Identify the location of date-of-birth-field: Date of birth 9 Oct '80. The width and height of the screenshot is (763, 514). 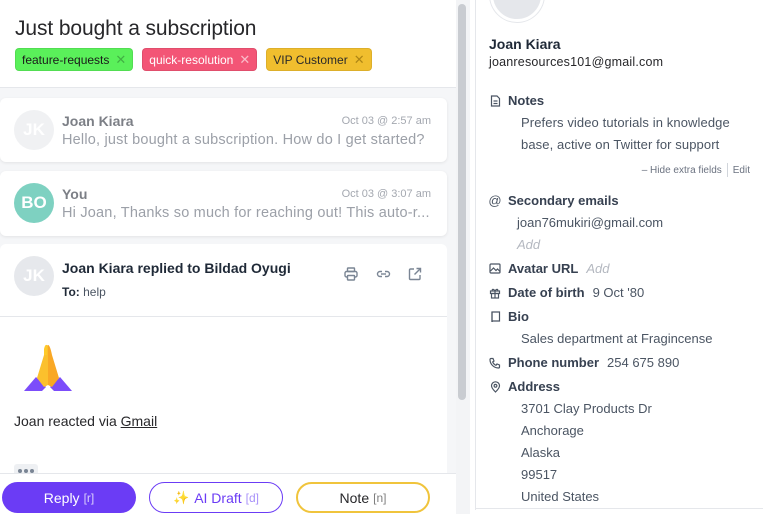
(566, 292).